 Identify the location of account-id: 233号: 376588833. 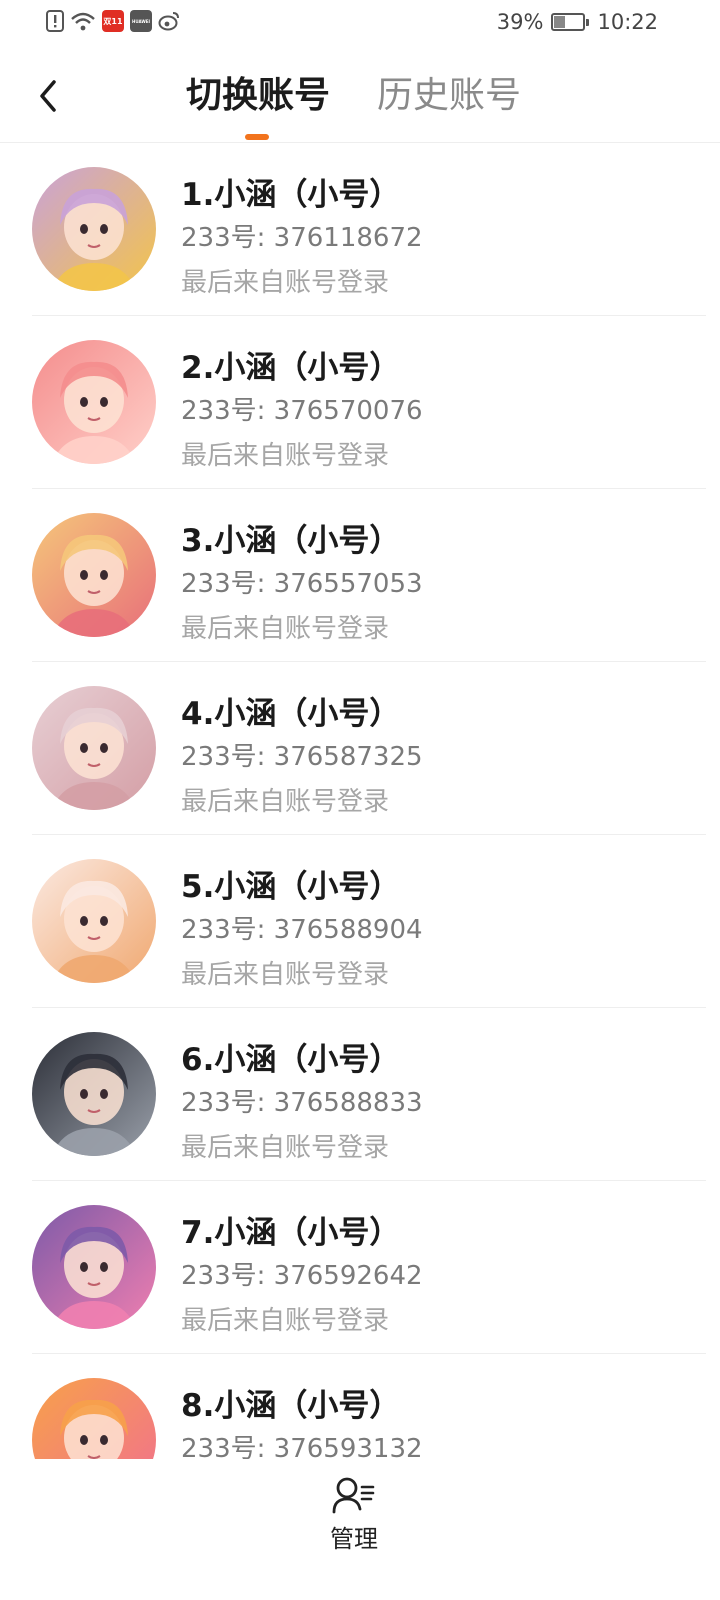
(302, 1103).